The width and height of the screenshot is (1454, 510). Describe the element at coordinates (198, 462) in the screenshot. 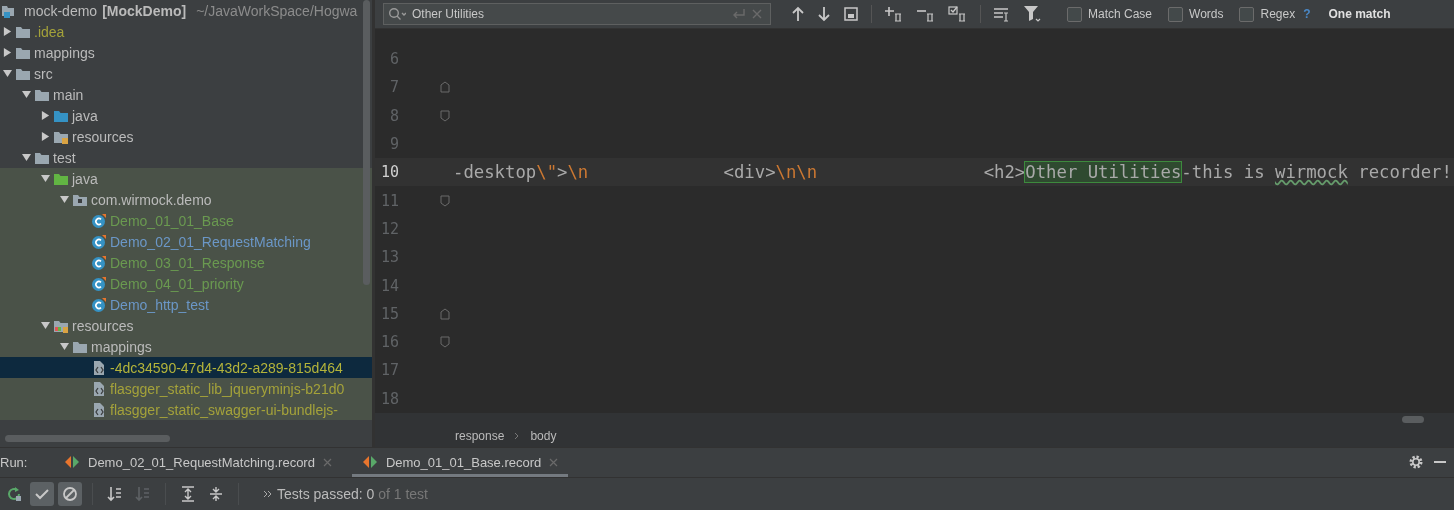

I see `run-tab: Demo_02_01_RequestMatching.record` at that location.